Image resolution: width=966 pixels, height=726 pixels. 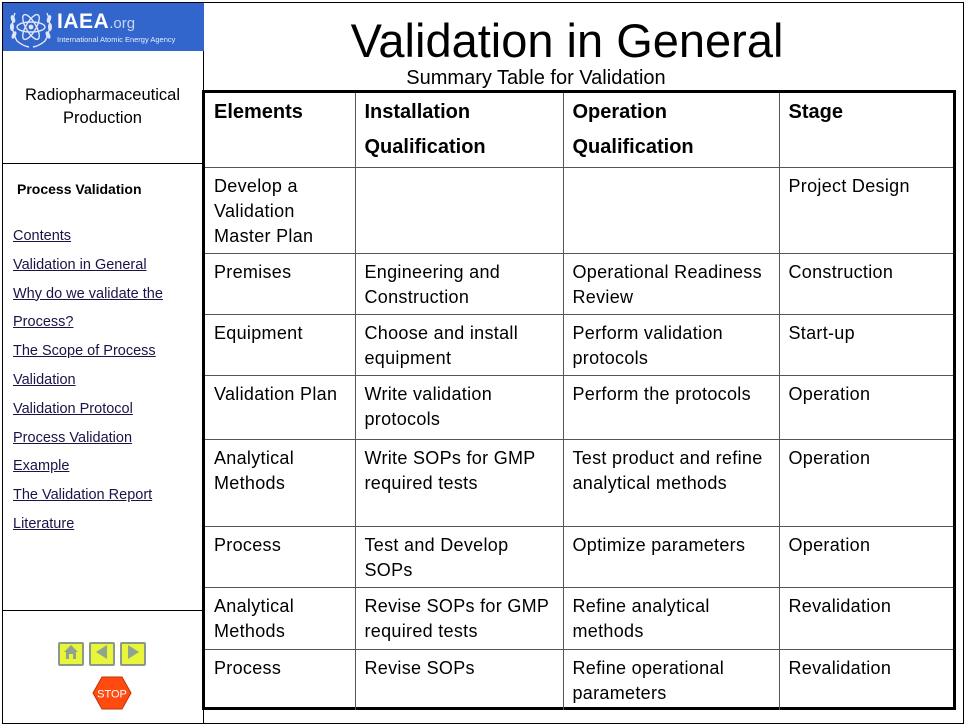 I want to click on cell-element: Equipment, so click(x=280, y=344).